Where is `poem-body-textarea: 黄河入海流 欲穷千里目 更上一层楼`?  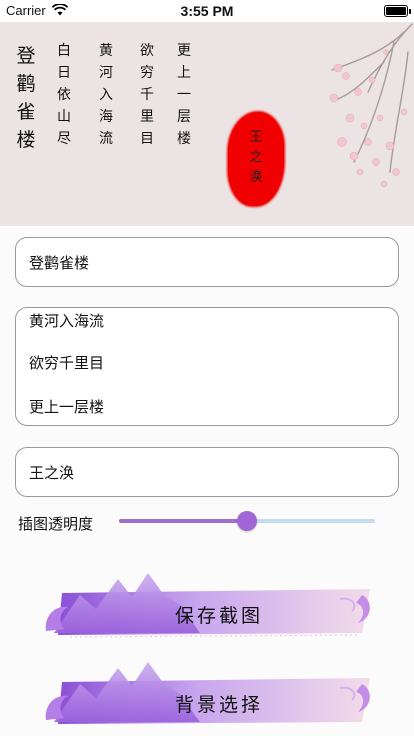
poem-body-textarea: 黄河入海流 欲穷千里目 更上一层楼 is located at coordinates (207, 366).